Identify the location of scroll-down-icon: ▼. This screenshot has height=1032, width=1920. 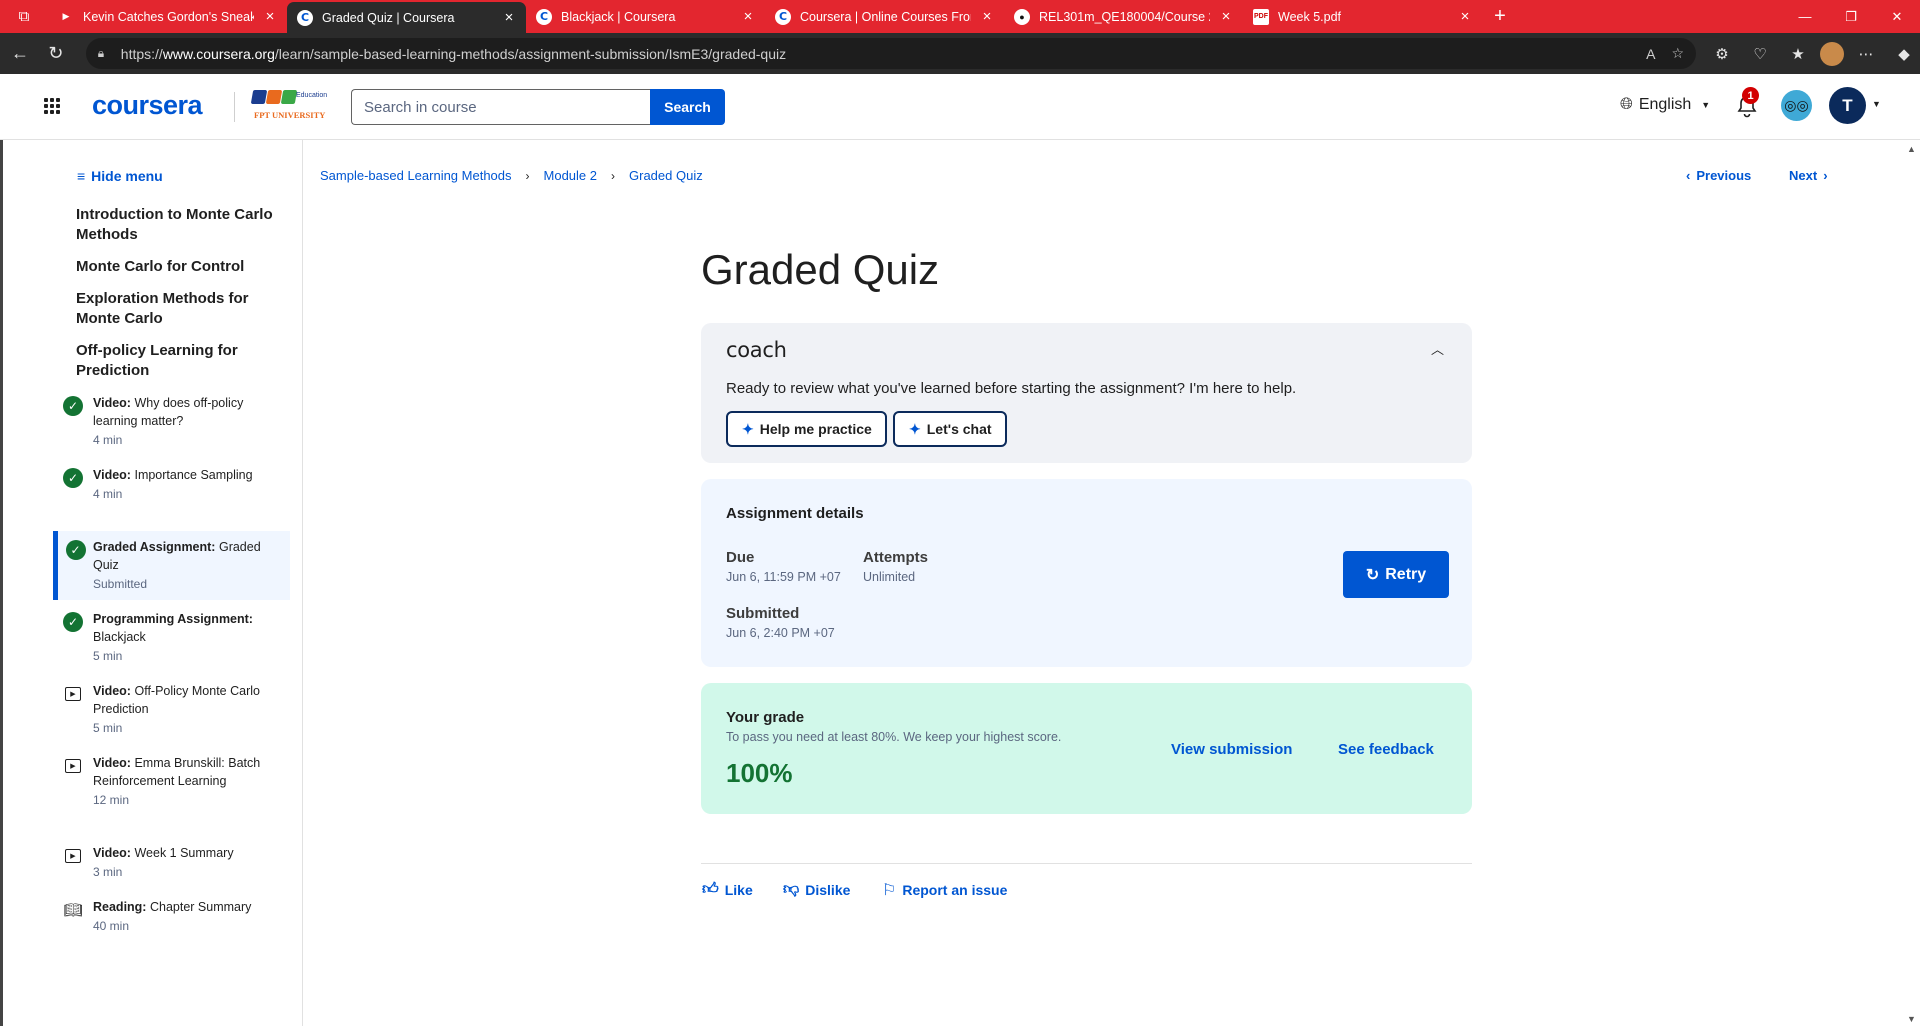
(1911, 1019).